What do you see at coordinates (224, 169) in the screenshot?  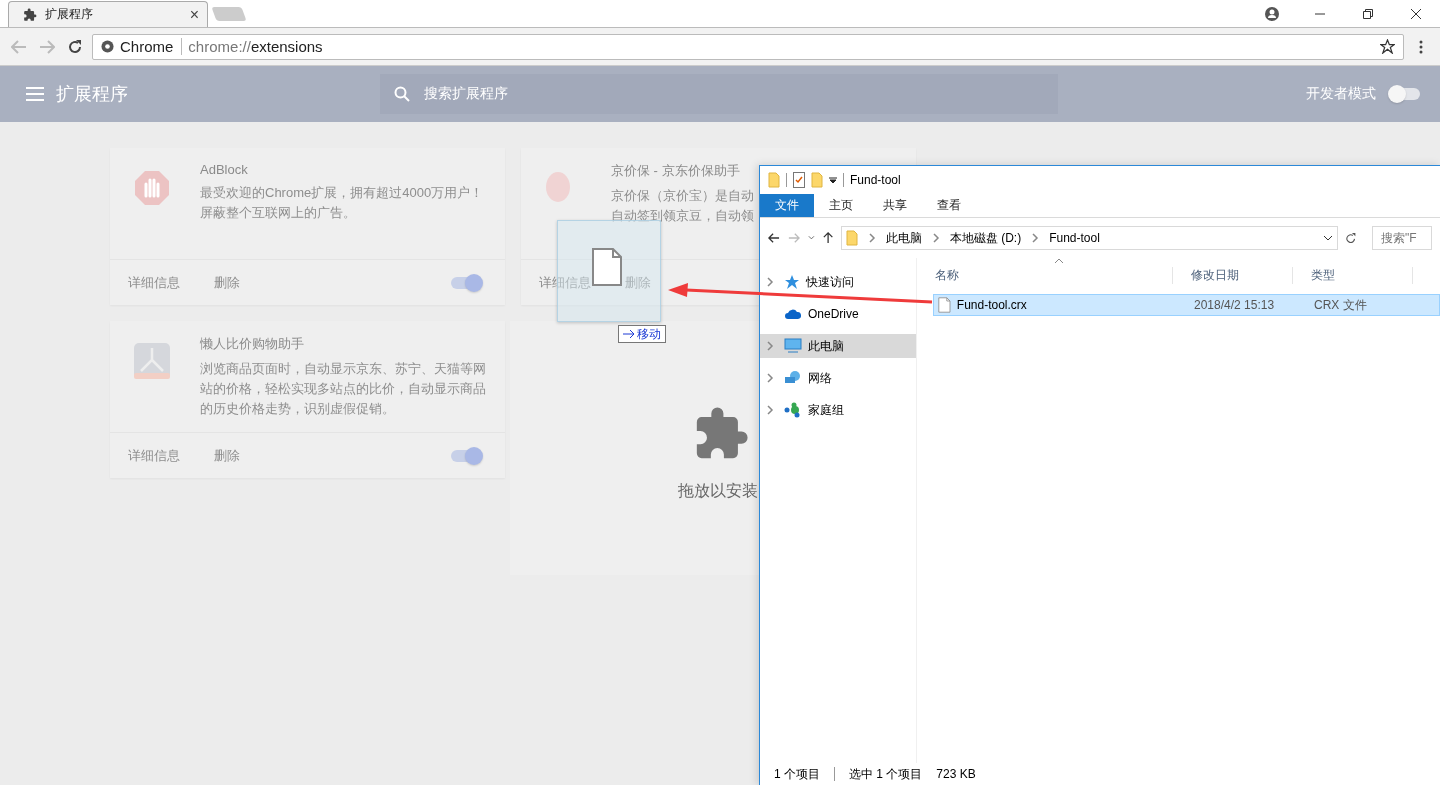 I see `extension-name: AdBlock` at bounding box center [224, 169].